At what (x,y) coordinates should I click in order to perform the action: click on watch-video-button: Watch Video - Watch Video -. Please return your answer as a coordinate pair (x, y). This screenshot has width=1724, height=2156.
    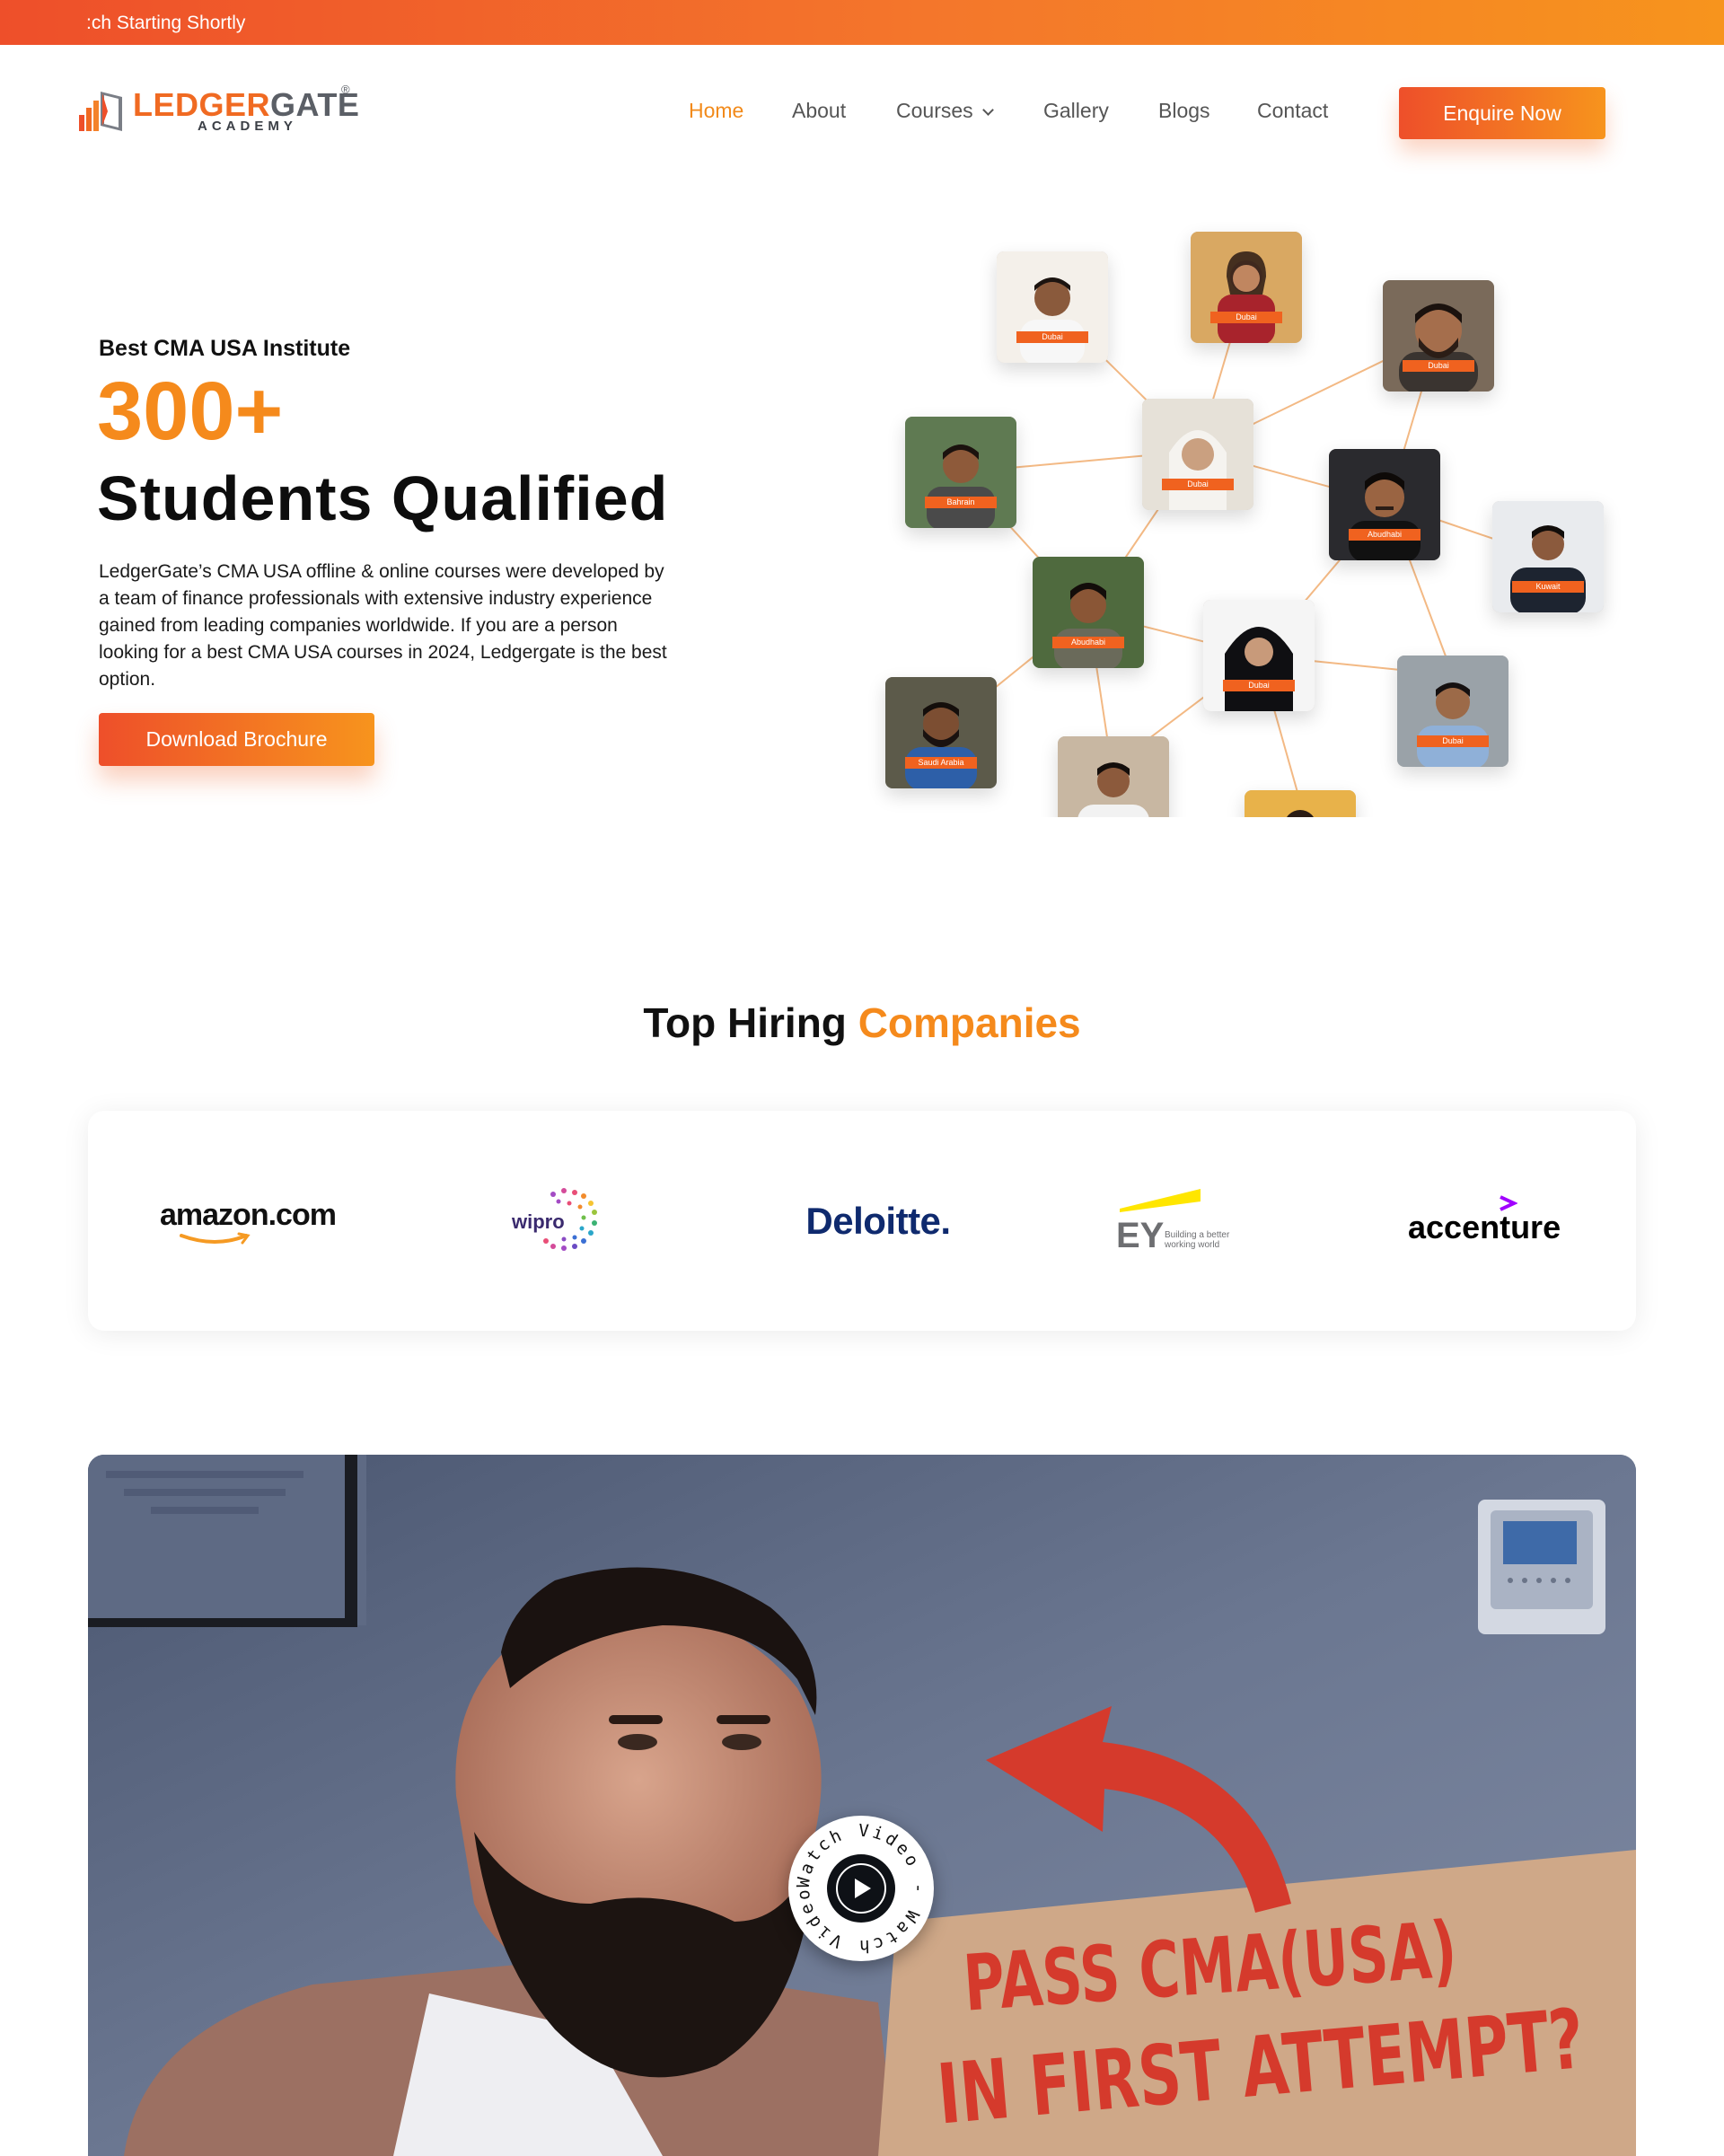
    Looking at the image, I should click on (861, 1888).